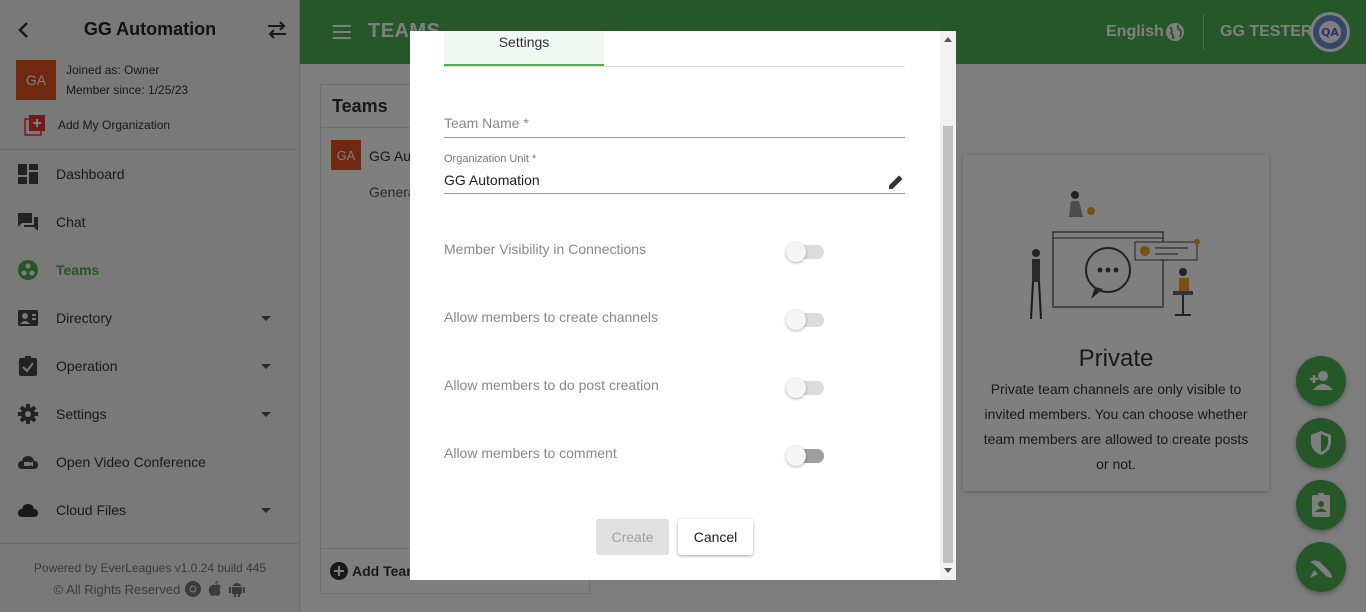  What do you see at coordinates (896, 182) in the screenshot?
I see `pencil-icon` at bounding box center [896, 182].